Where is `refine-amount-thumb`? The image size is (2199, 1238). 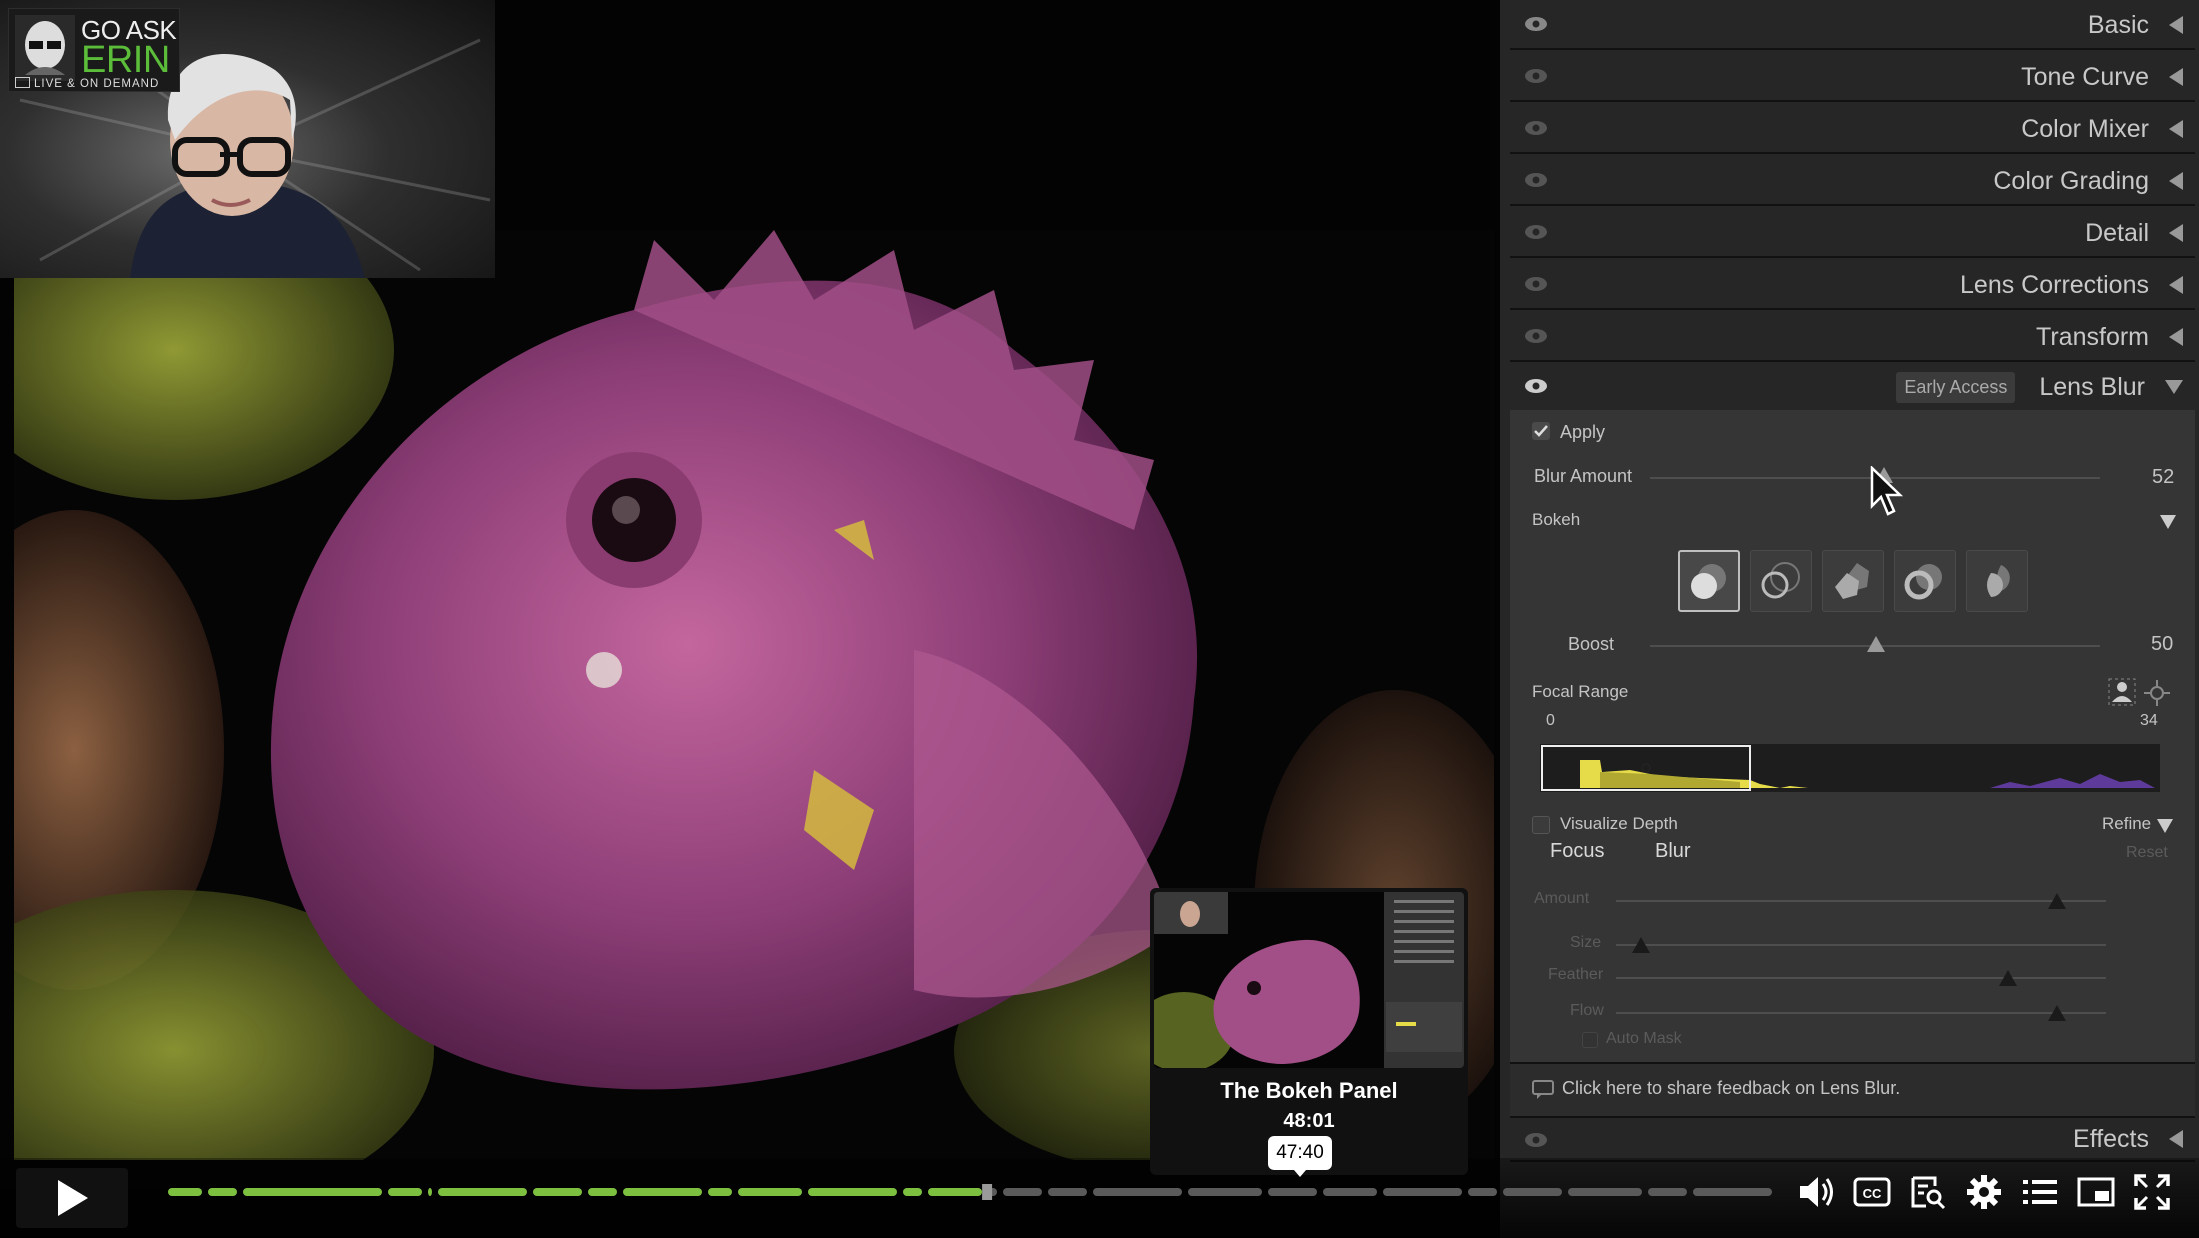 refine-amount-thumb is located at coordinates (2057, 901).